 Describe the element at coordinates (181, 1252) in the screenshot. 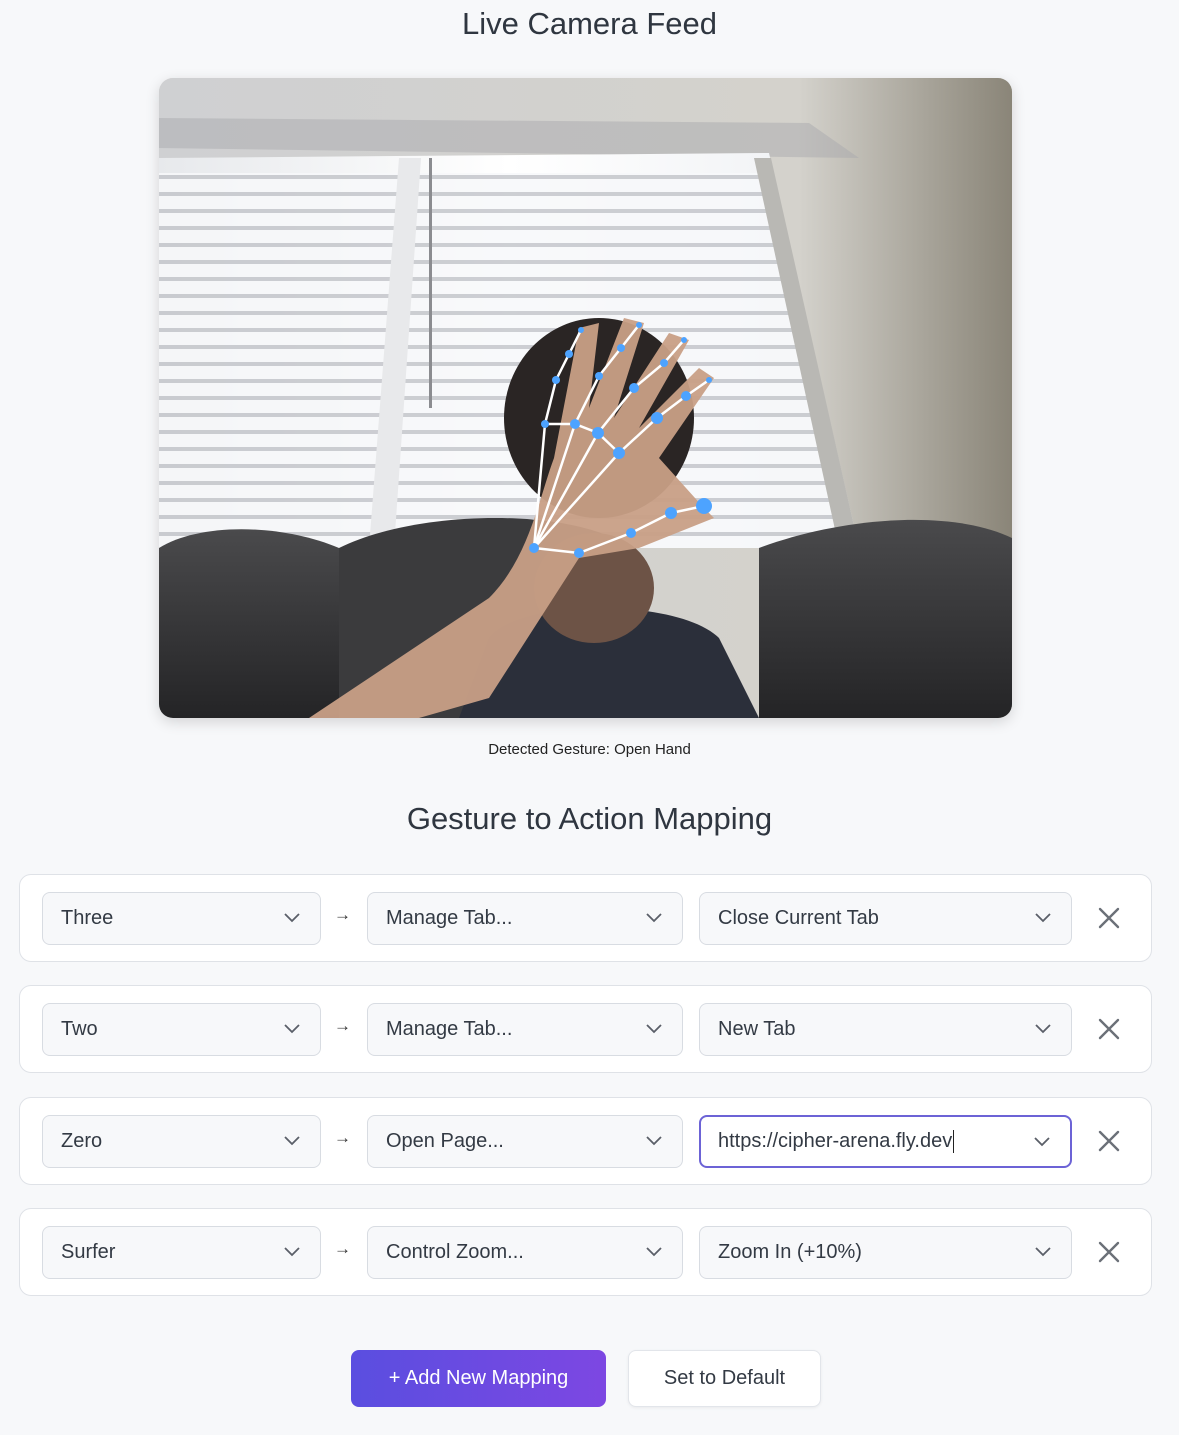

I see `gesture-select: Surfer` at that location.